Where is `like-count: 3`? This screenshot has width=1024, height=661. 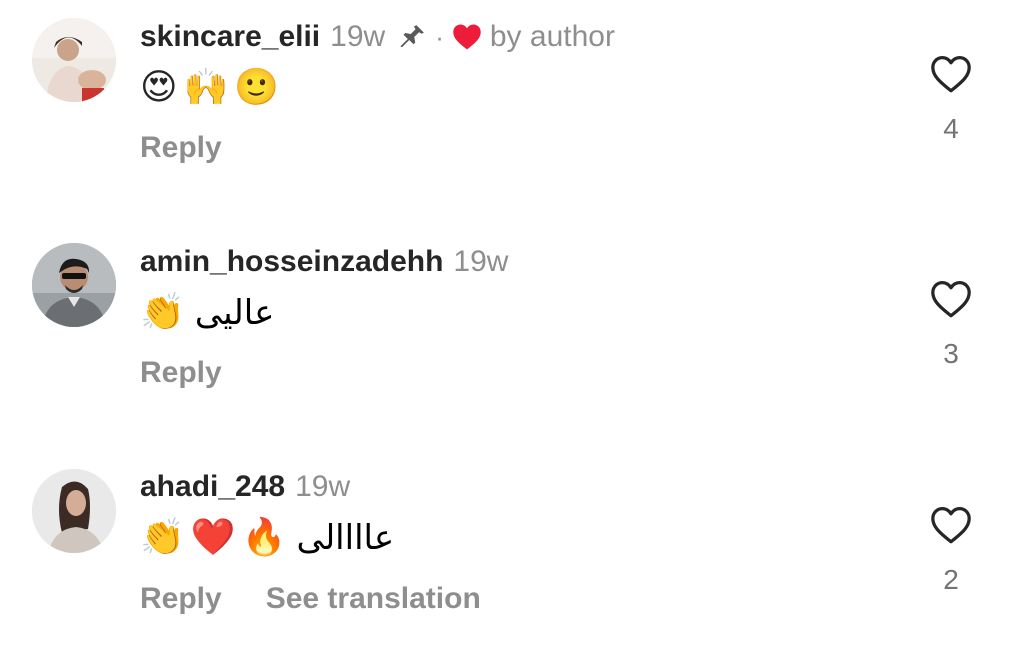
like-count: 3 is located at coordinates (951, 353).